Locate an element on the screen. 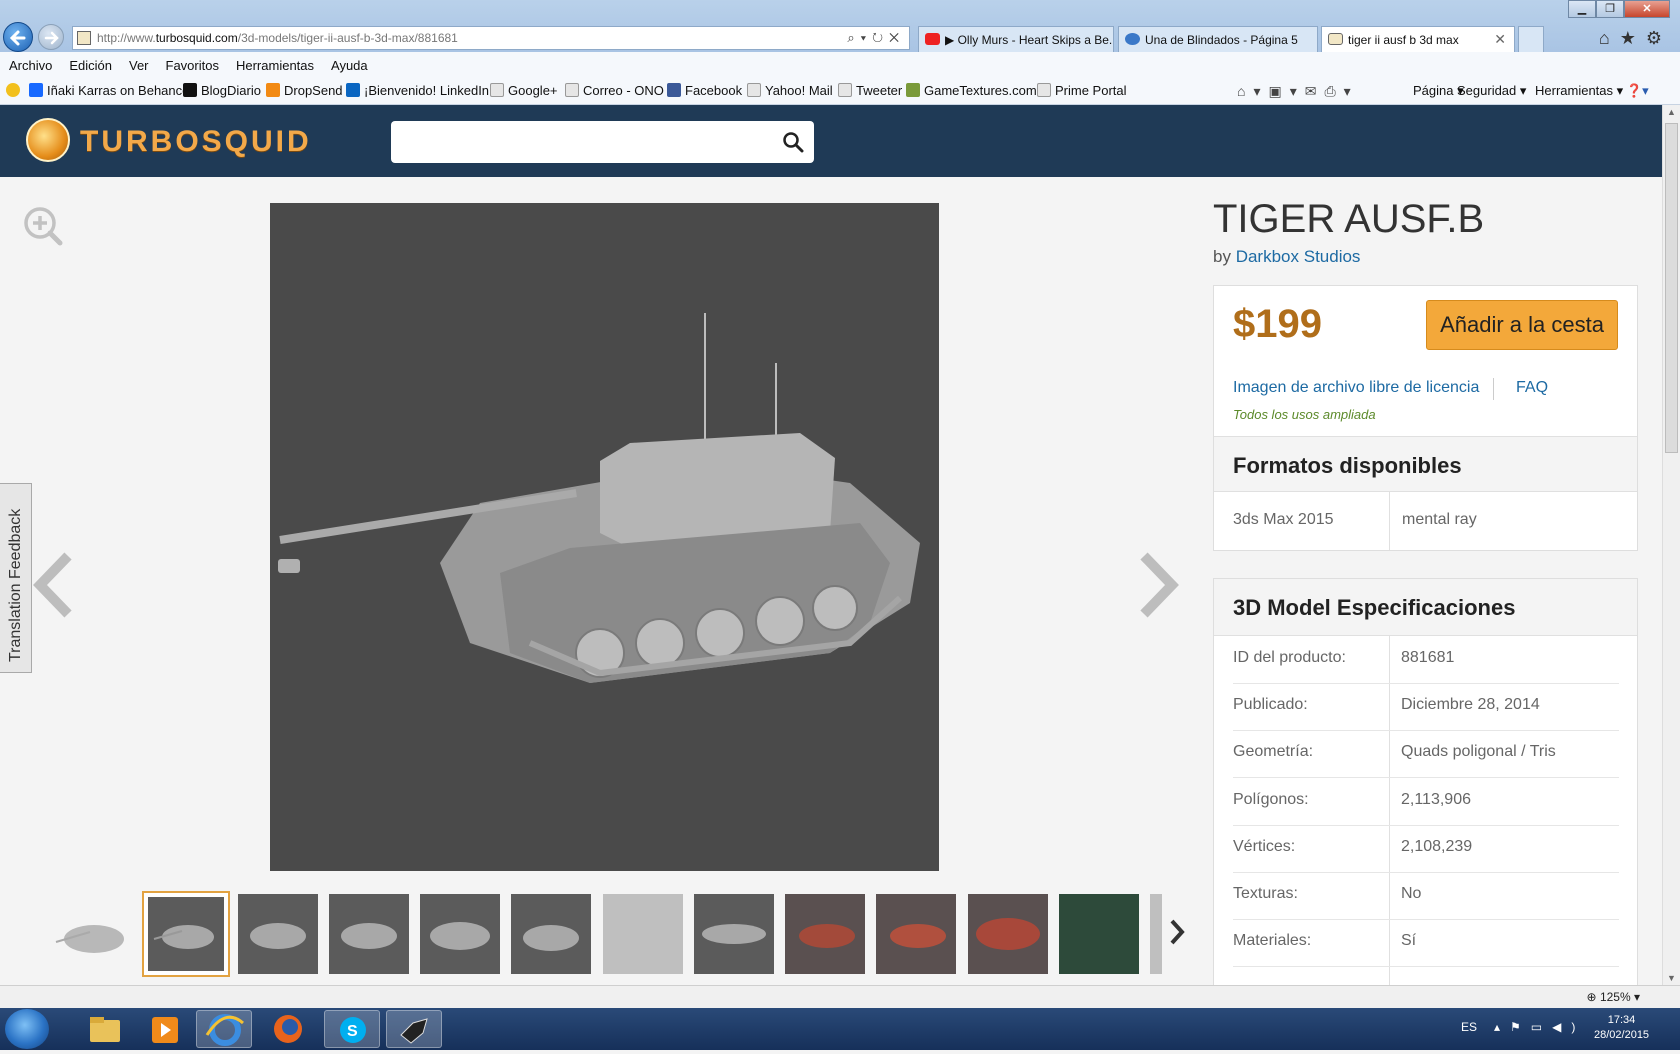 The height and width of the screenshot is (1054, 1680). turbosquid-logo-icon is located at coordinates (48, 140).